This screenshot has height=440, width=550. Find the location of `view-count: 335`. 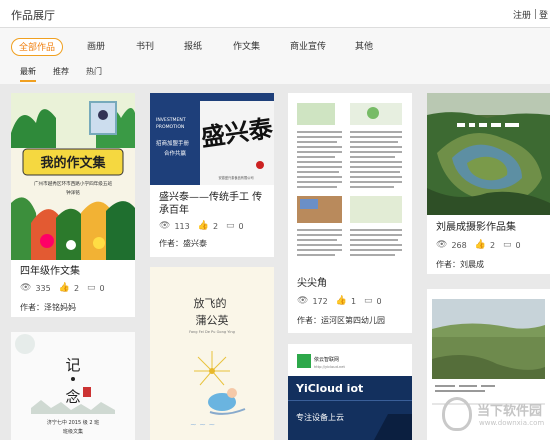

view-count: 335 is located at coordinates (43, 288).